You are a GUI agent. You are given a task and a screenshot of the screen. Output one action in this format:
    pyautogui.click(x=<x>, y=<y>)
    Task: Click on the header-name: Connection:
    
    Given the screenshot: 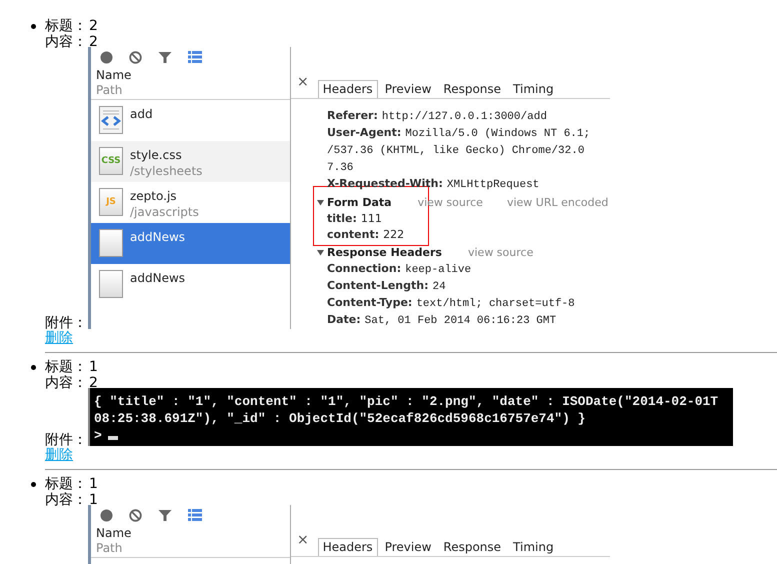 What is the action you would take?
    pyautogui.click(x=364, y=268)
    